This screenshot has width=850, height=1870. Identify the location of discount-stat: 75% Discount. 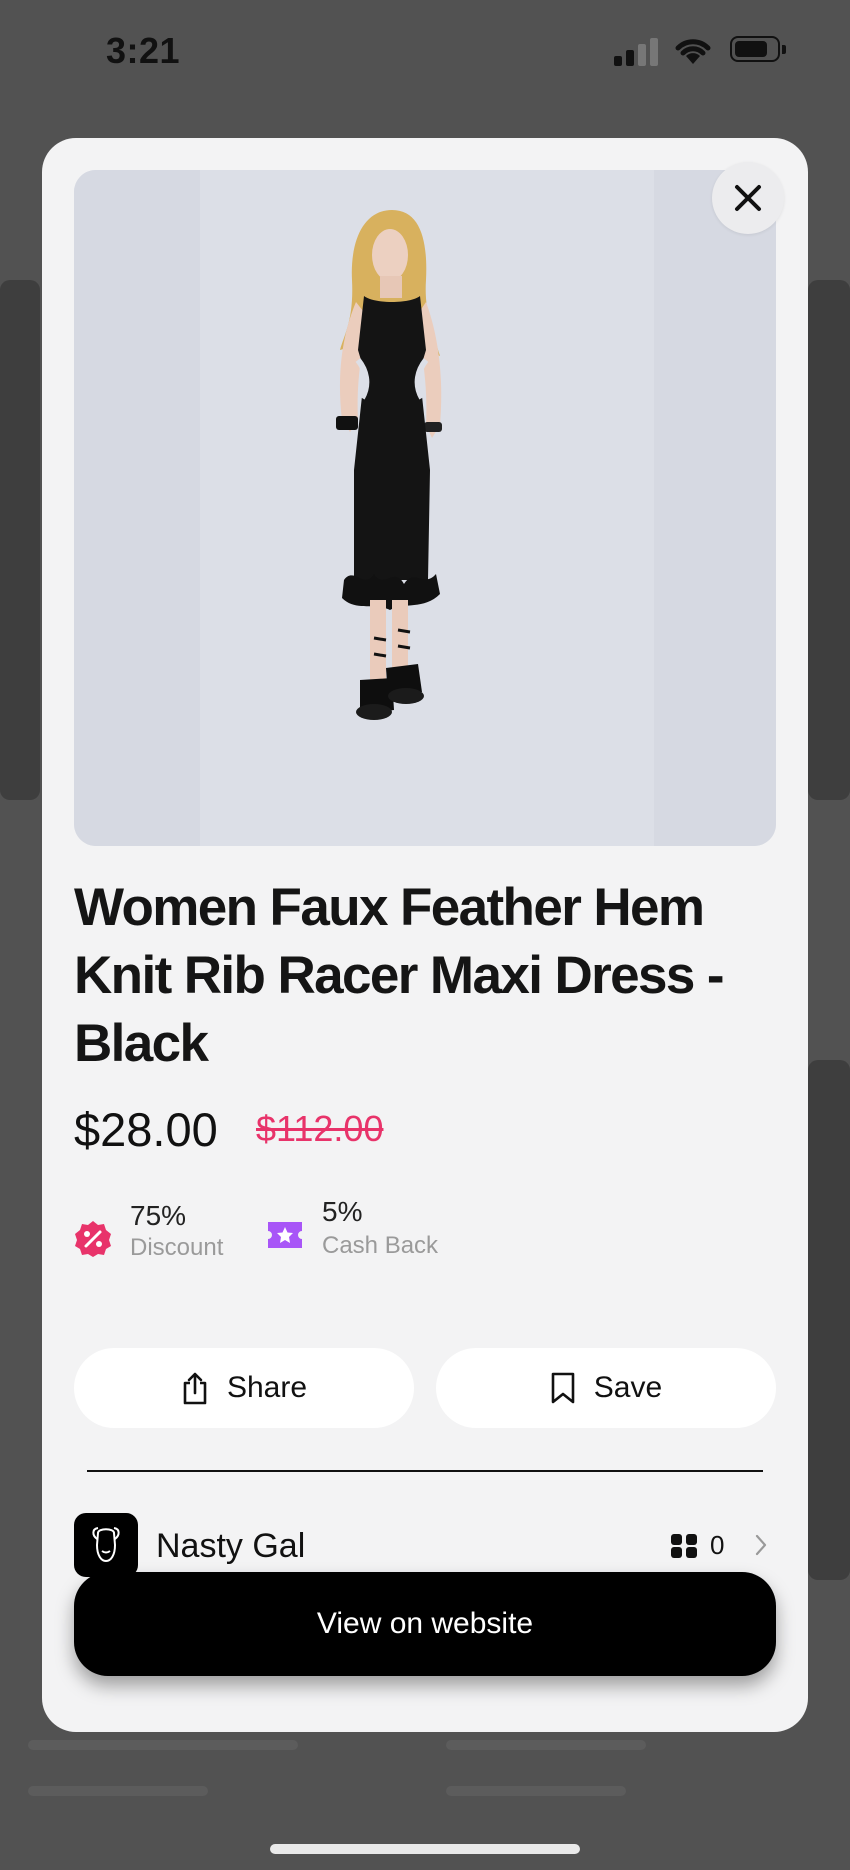
(159, 1235).